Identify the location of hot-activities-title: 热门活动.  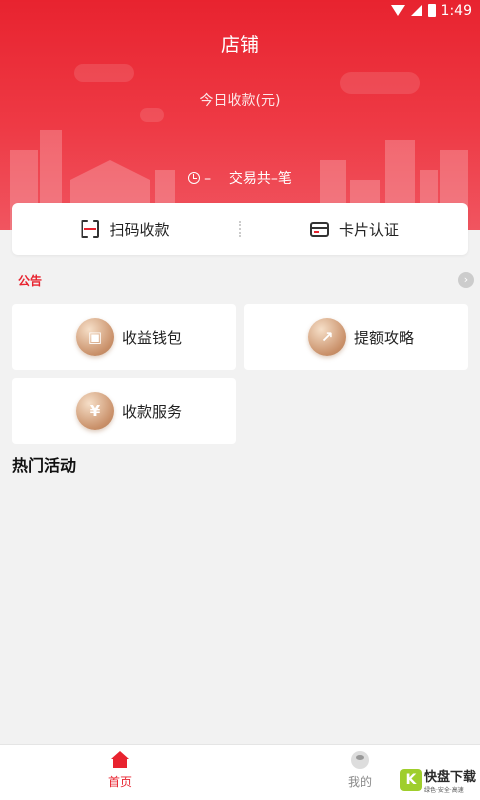
(44, 465).